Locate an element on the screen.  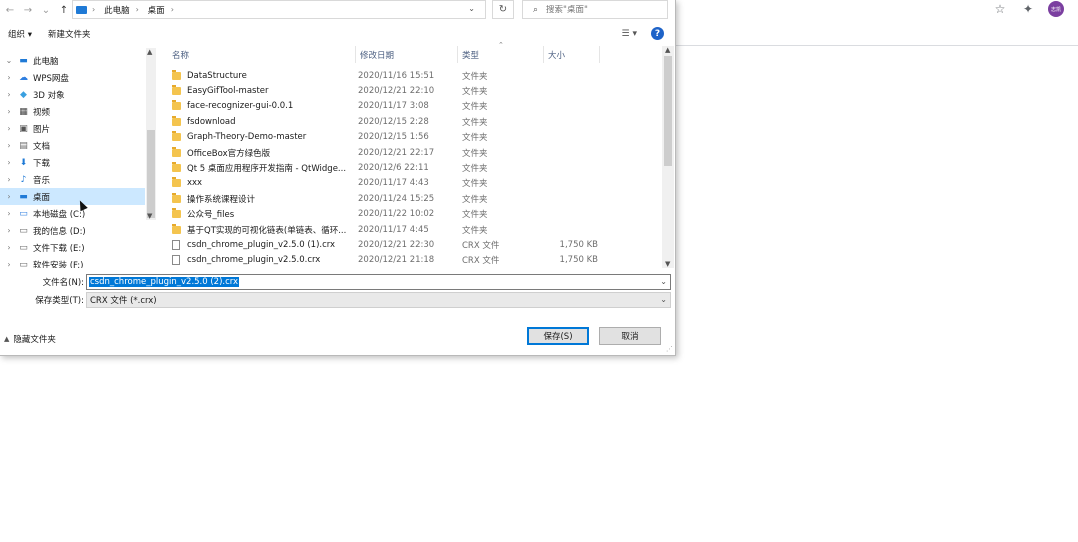
view-options-icon: ☰ ▾ is located at coordinates (629, 34).